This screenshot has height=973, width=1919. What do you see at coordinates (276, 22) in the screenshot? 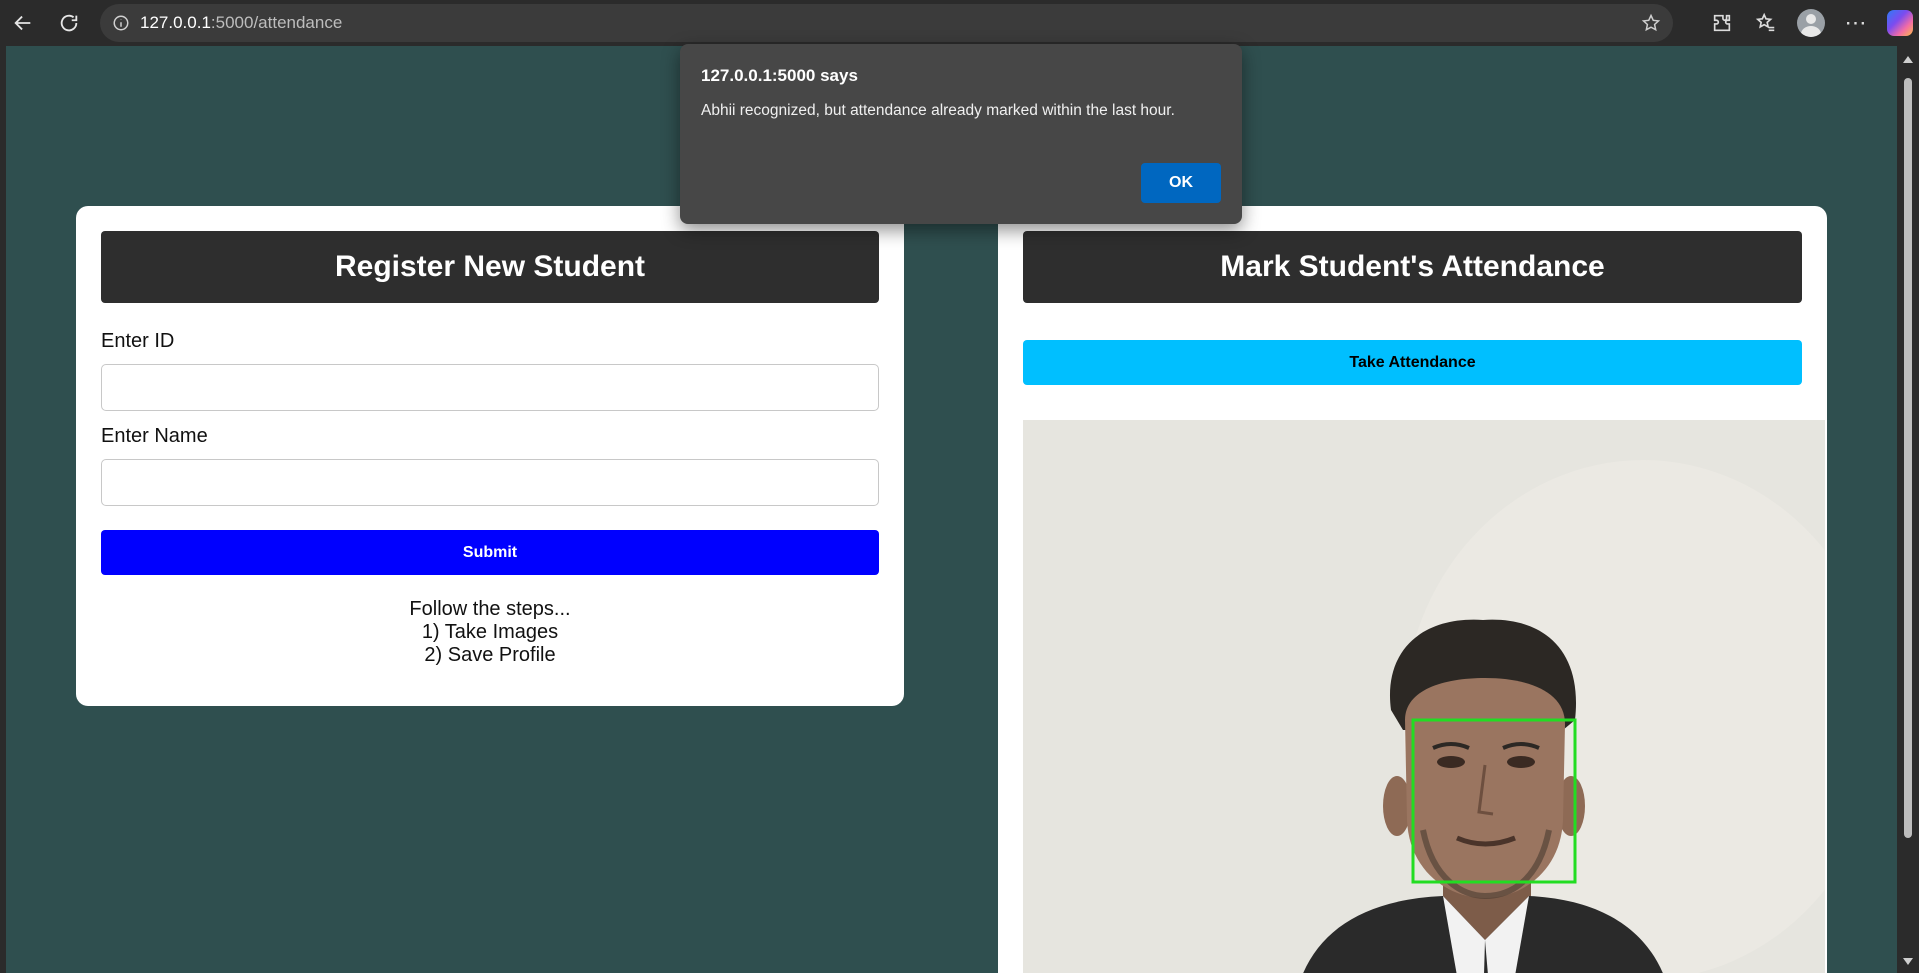
I see `url-path: :5000/attendance` at bounding box center [276, 22].